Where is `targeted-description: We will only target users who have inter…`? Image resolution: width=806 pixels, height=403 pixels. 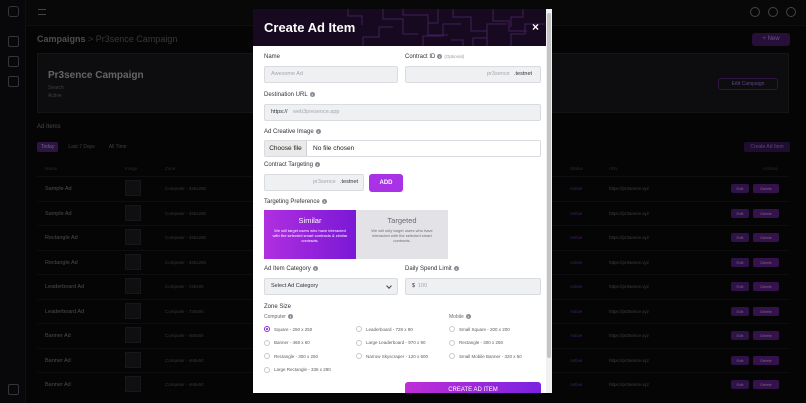 targeted-description: We will only target users who have inter… is located at coordinates (402, 235).